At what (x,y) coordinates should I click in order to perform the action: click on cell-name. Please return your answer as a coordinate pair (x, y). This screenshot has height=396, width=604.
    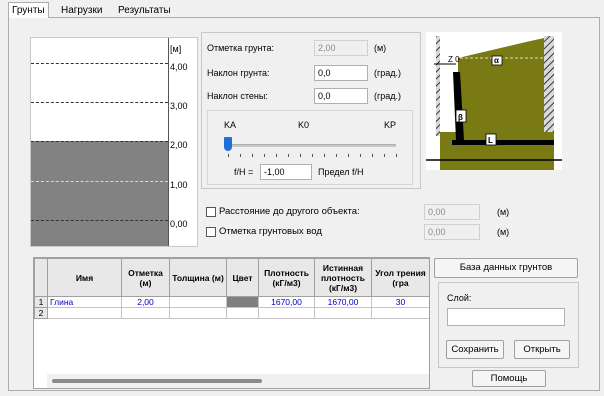
    Looking at the image, I should click on (84, 313).